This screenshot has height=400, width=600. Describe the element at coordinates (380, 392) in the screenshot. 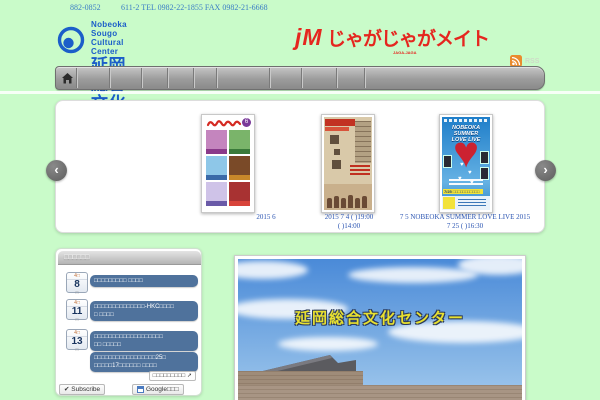

I see `building-wall` at that location.